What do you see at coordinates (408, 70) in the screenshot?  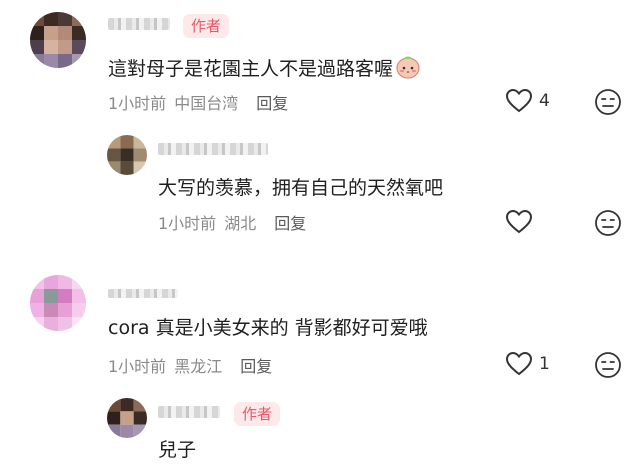 I see `blushing-face-emoji` at bounding box center [408, 70].